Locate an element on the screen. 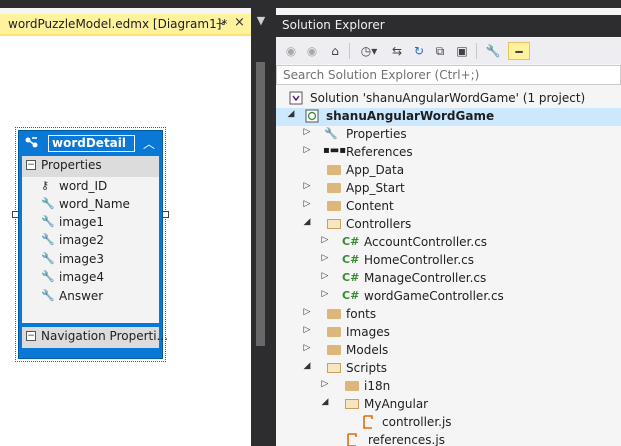 The image size is (621, 446). tree-item-account-controller: ▷ C# AccountController.cs is located at coordinates (448, 243).